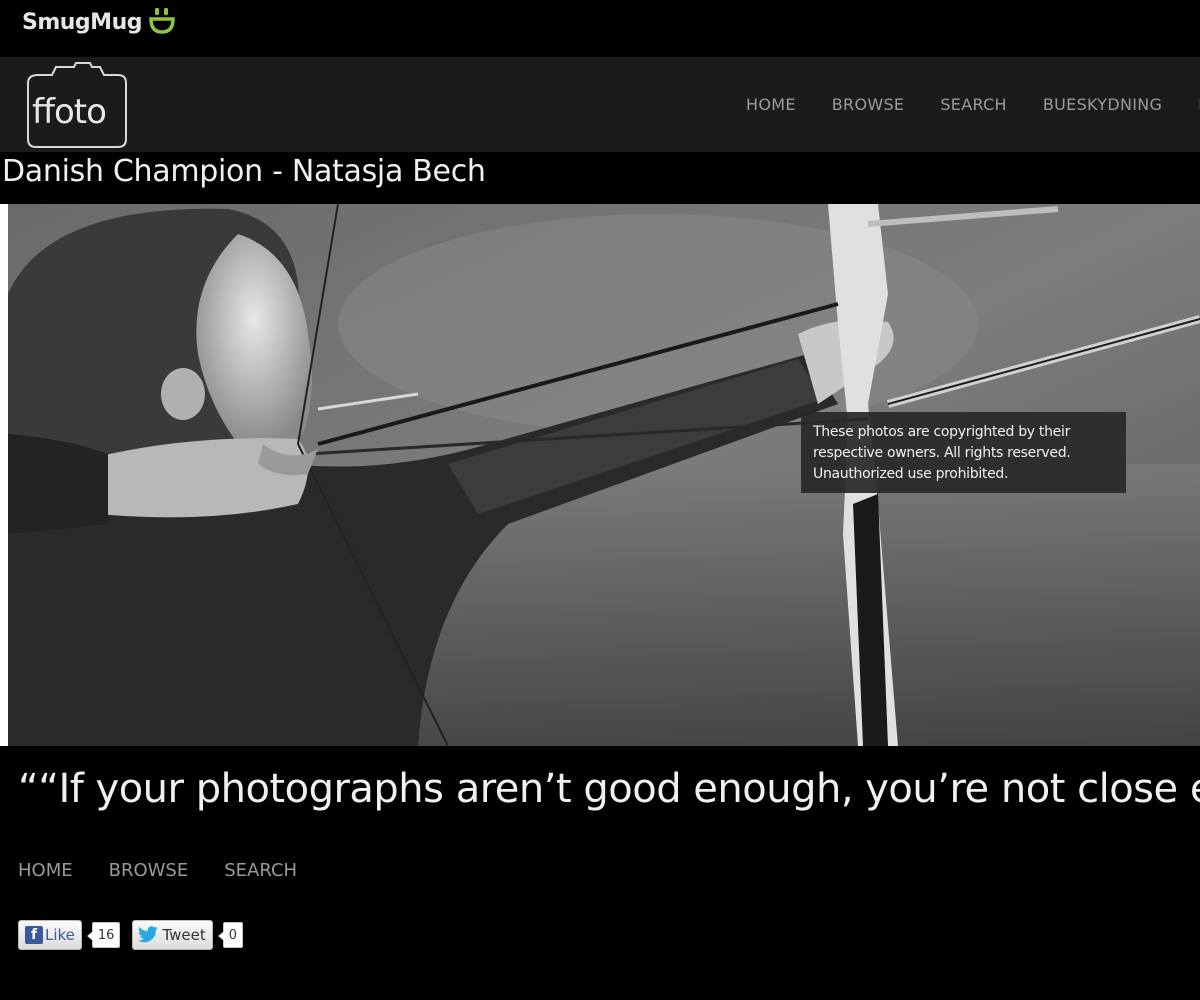 Image resolution: width=1200 pixels, height=1000 pixels. I want to click on footer-nav-search: SEARCH, so click(260, 870).